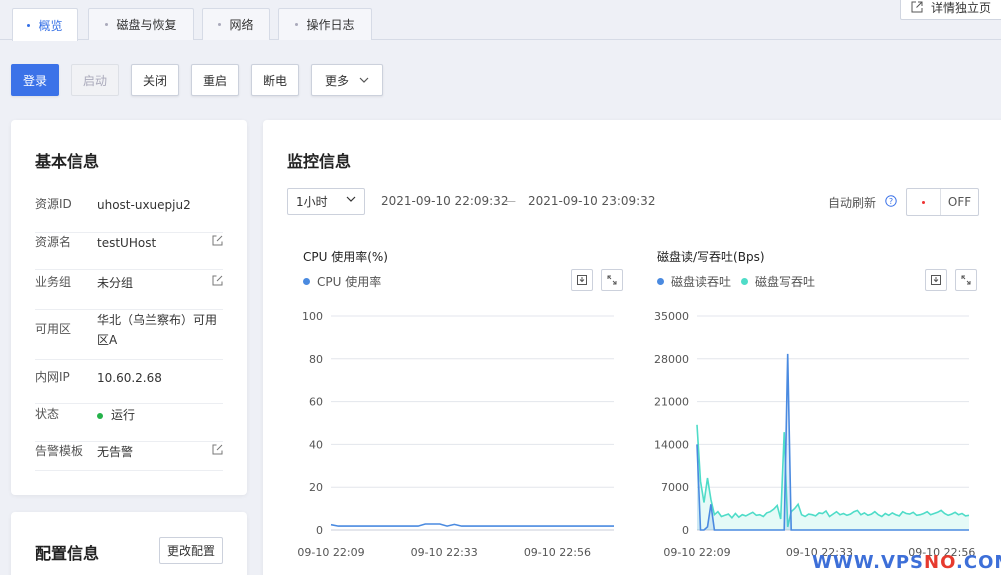 The height and width of the screenshot is (575, 1001). I want to click on end-time: 2021-09-10 23:09:32, so click(592, 201).